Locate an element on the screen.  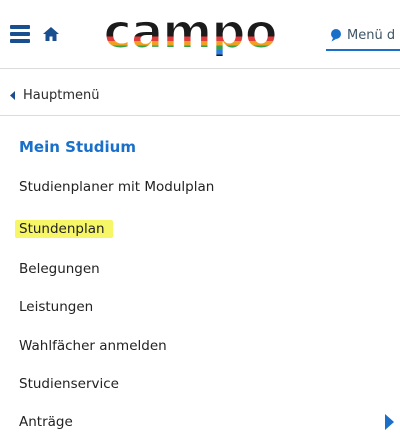
hamburger-menu-icon is located at coordinates (20, 34).